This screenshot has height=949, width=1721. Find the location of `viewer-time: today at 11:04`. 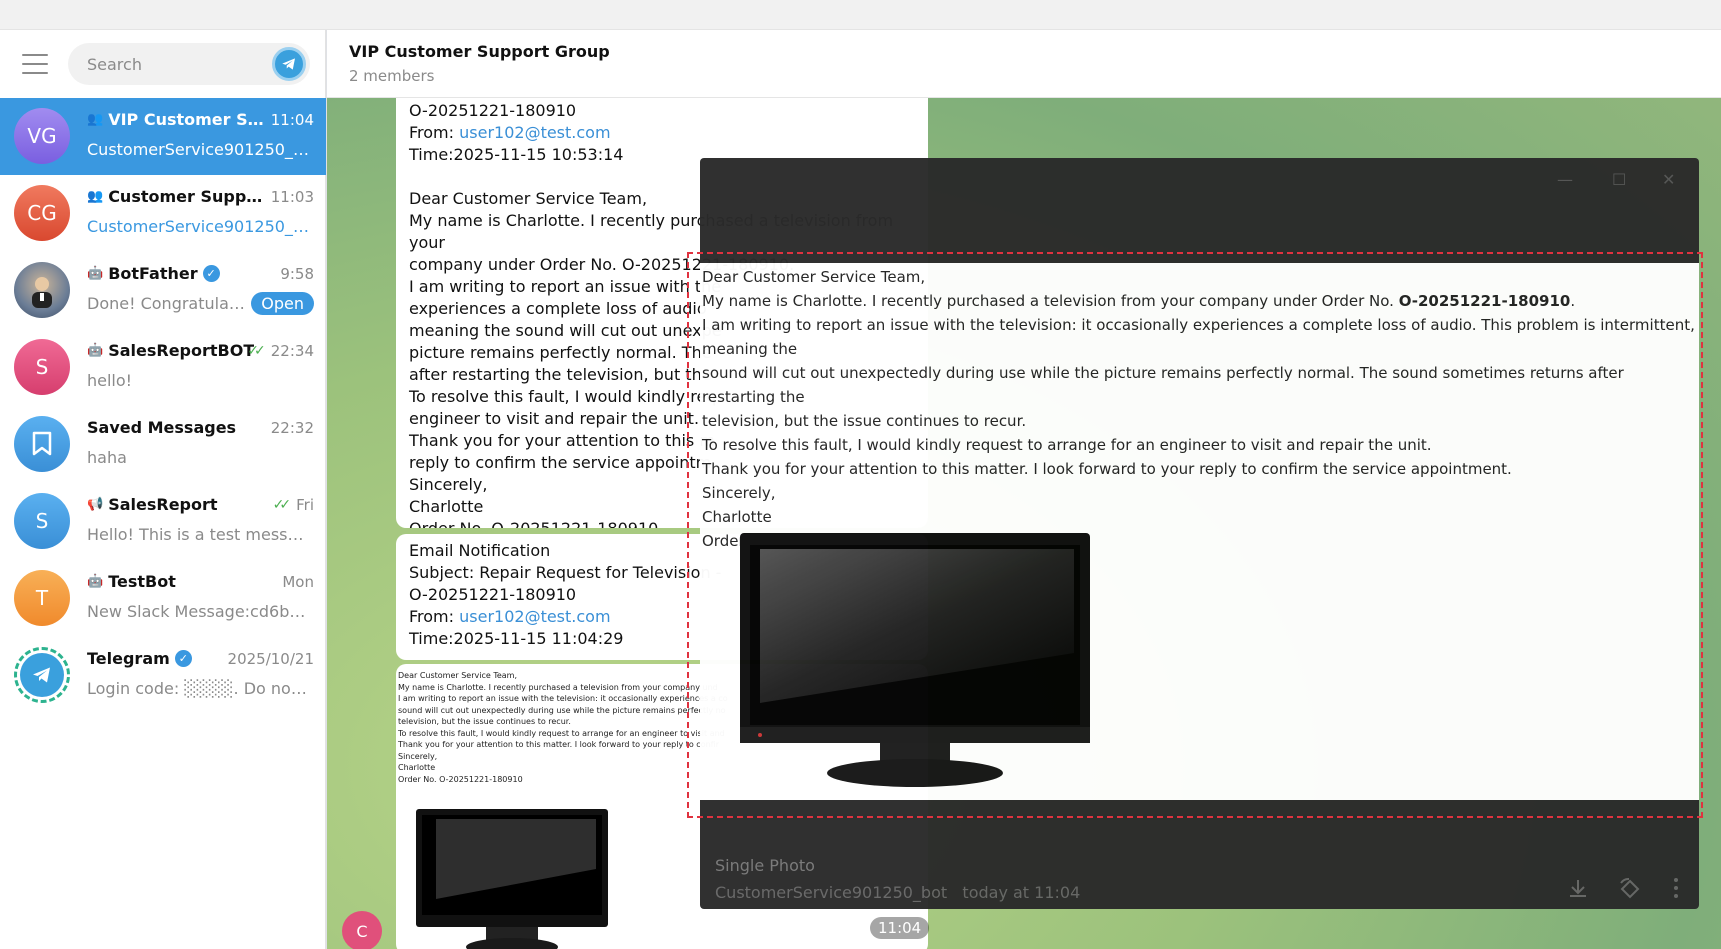

viewer-time: today at 11:04 is located at coordinates (1021, 892).